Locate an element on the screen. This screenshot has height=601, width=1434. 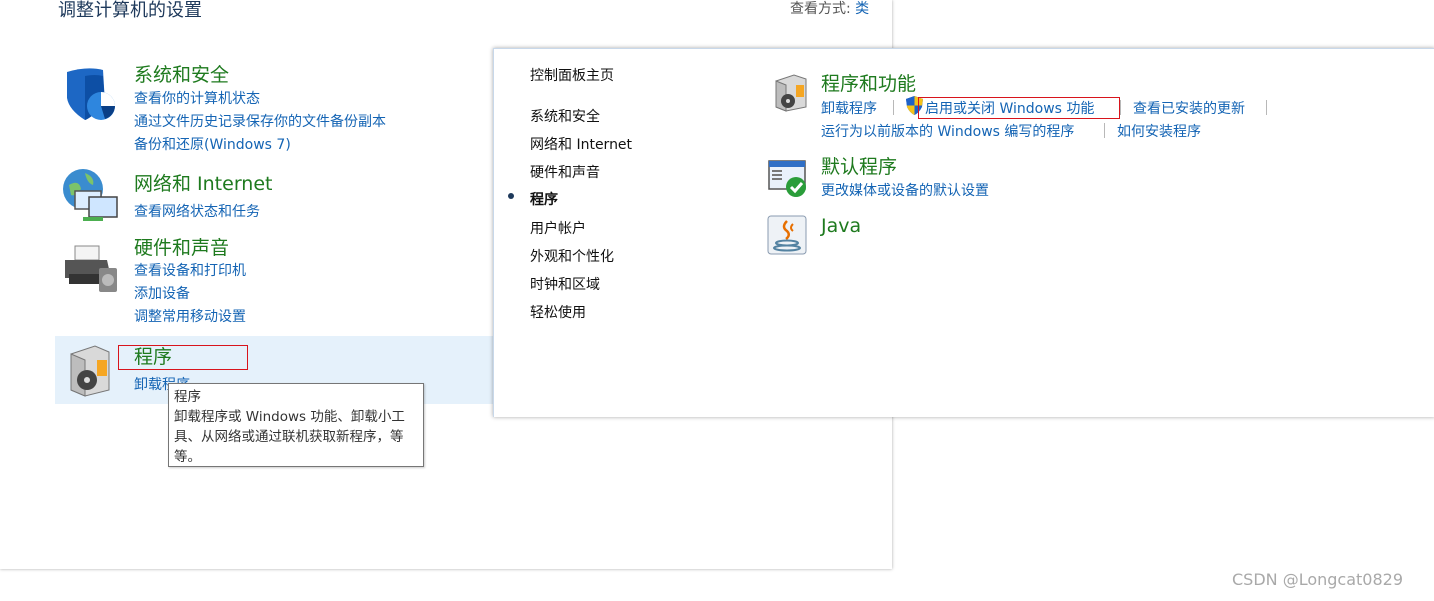
view-by-value: 类 is located at coordinates (862, 9).